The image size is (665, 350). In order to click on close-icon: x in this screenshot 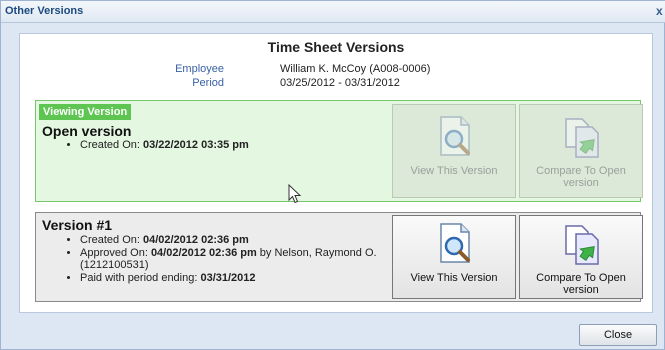, I will do `click(660, 11)`.